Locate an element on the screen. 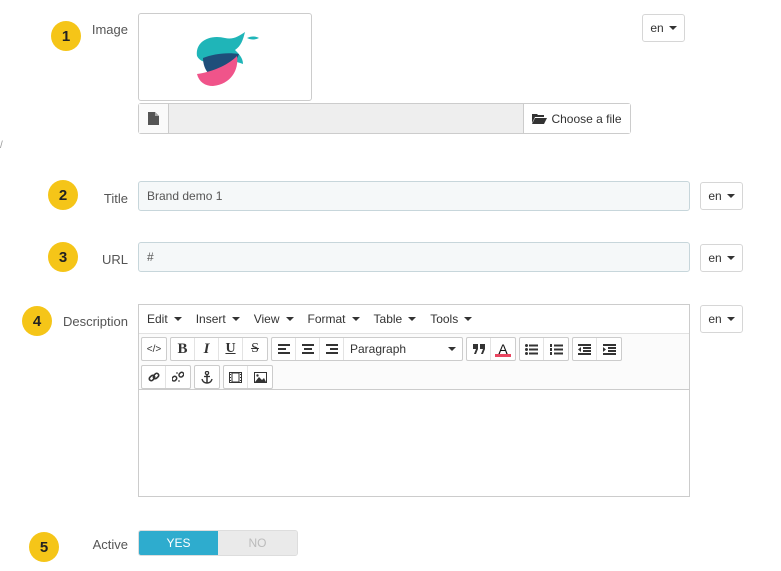 The image size is (781, 571). italic-icon: I is located at coordinates (207, 349).